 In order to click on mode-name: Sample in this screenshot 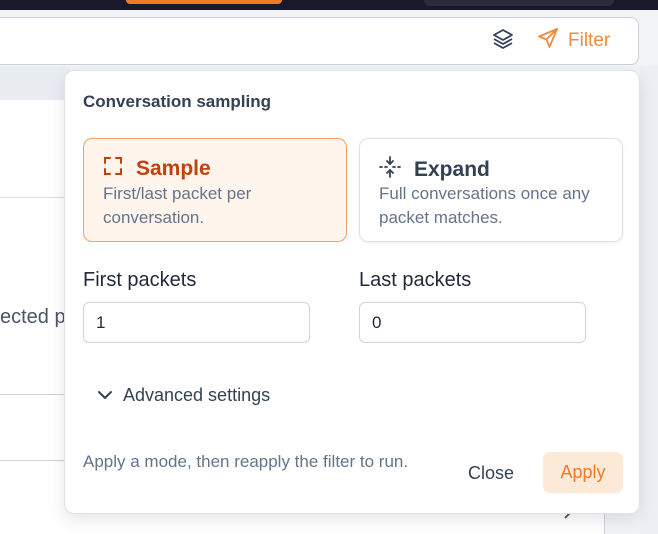, I will do `click(173, 168)`.